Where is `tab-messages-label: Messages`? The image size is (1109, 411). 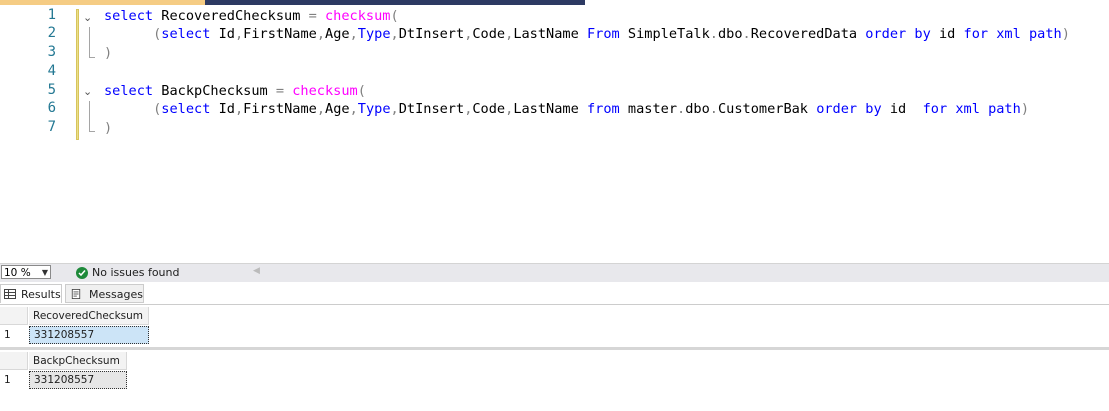
tab-messages-label: Messages is located at coordinates (116, 294).